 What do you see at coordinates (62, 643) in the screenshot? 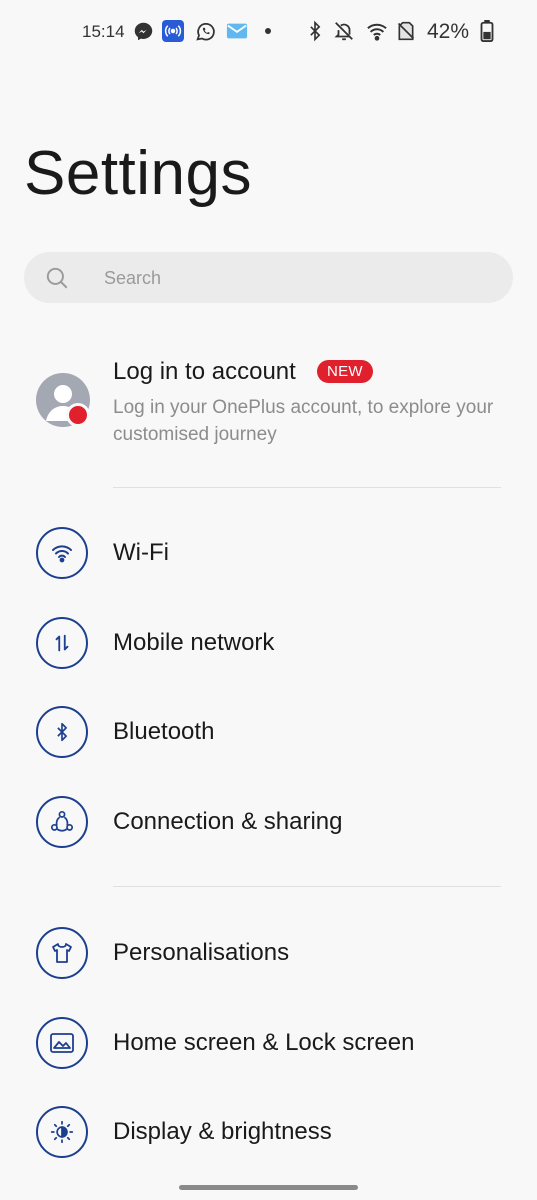
I see `mobile-data-icon` at bounding box center [62, 643].